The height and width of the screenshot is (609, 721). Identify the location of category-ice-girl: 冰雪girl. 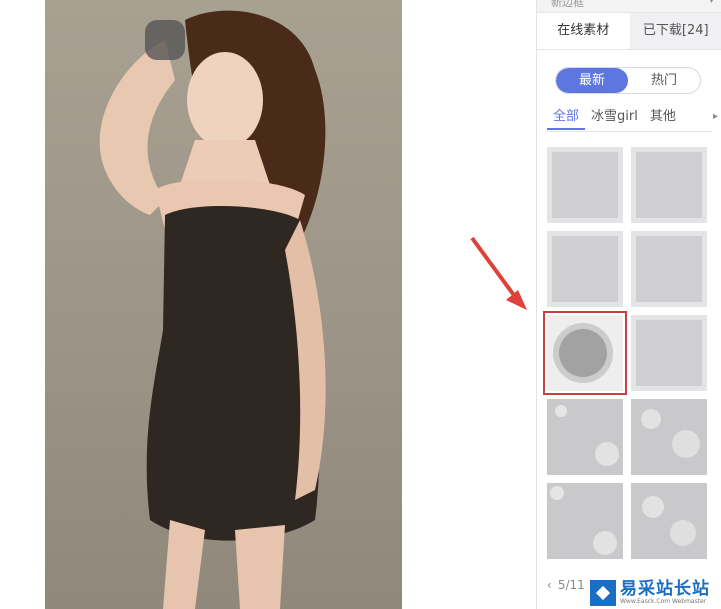
(614, 118).